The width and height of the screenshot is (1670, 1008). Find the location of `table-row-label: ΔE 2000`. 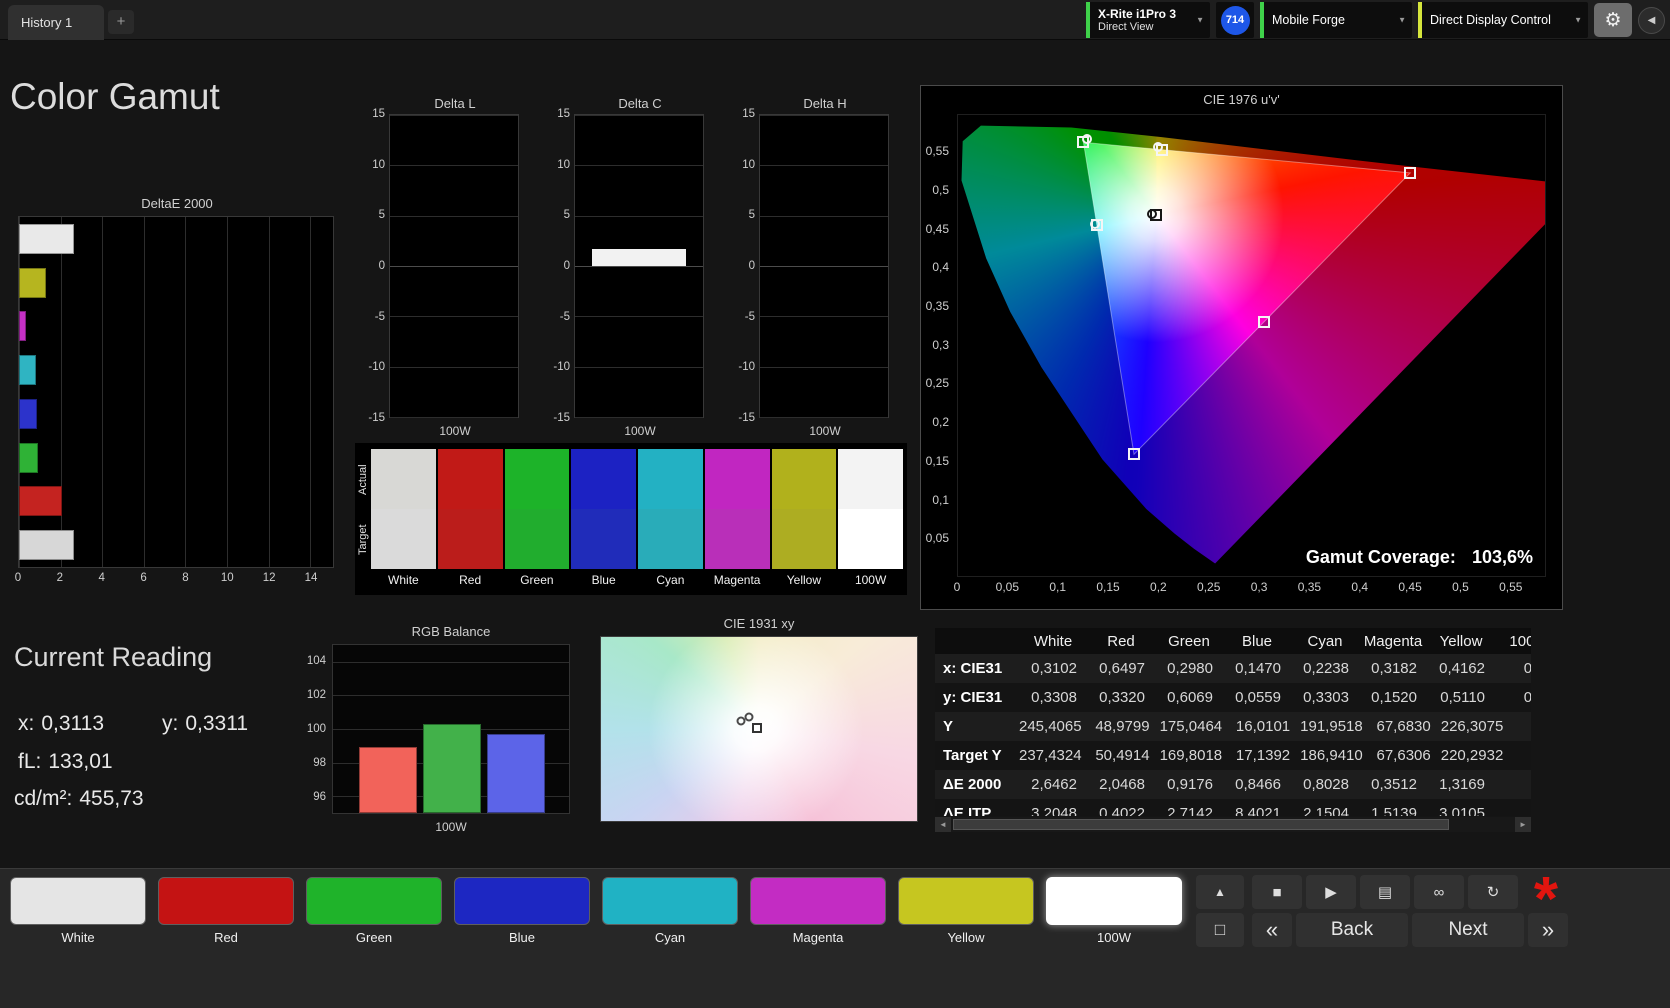

table-row-label: ΔE 2000 is located at coordinates (972, 784).